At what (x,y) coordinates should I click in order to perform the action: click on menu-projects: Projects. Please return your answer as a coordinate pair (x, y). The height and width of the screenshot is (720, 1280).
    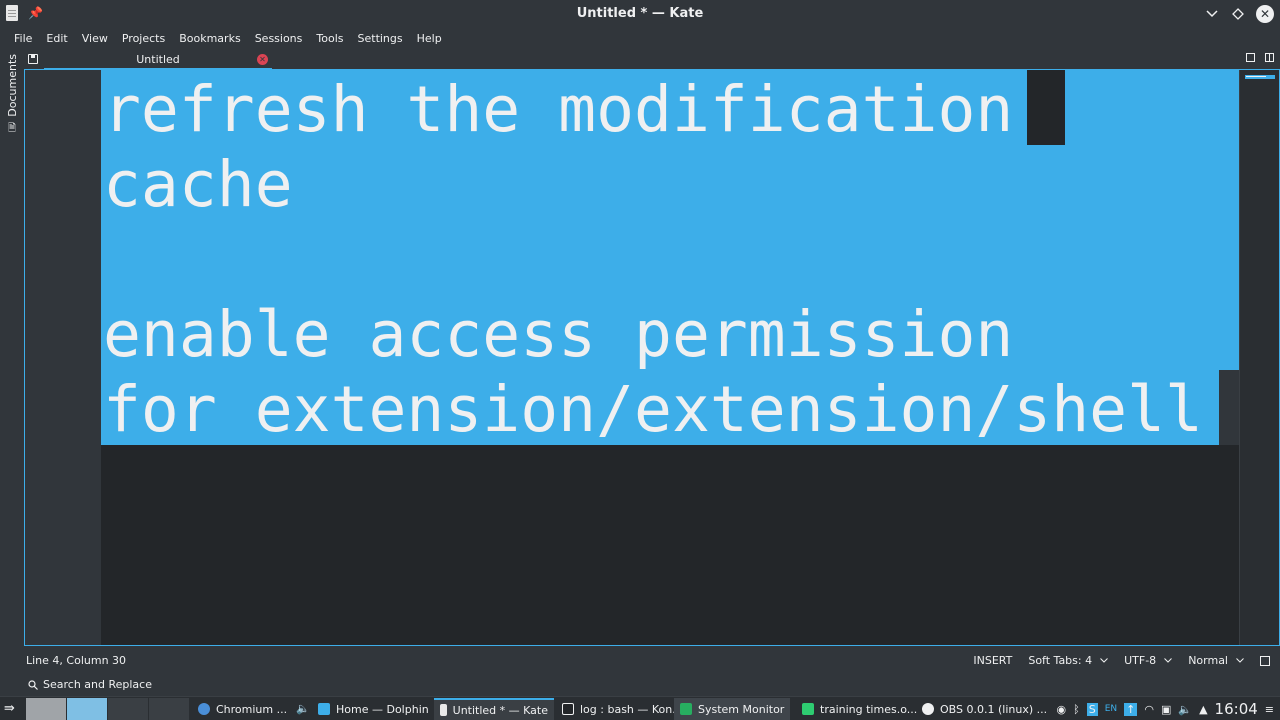
    Looking at the image, I should click on (143, 39).